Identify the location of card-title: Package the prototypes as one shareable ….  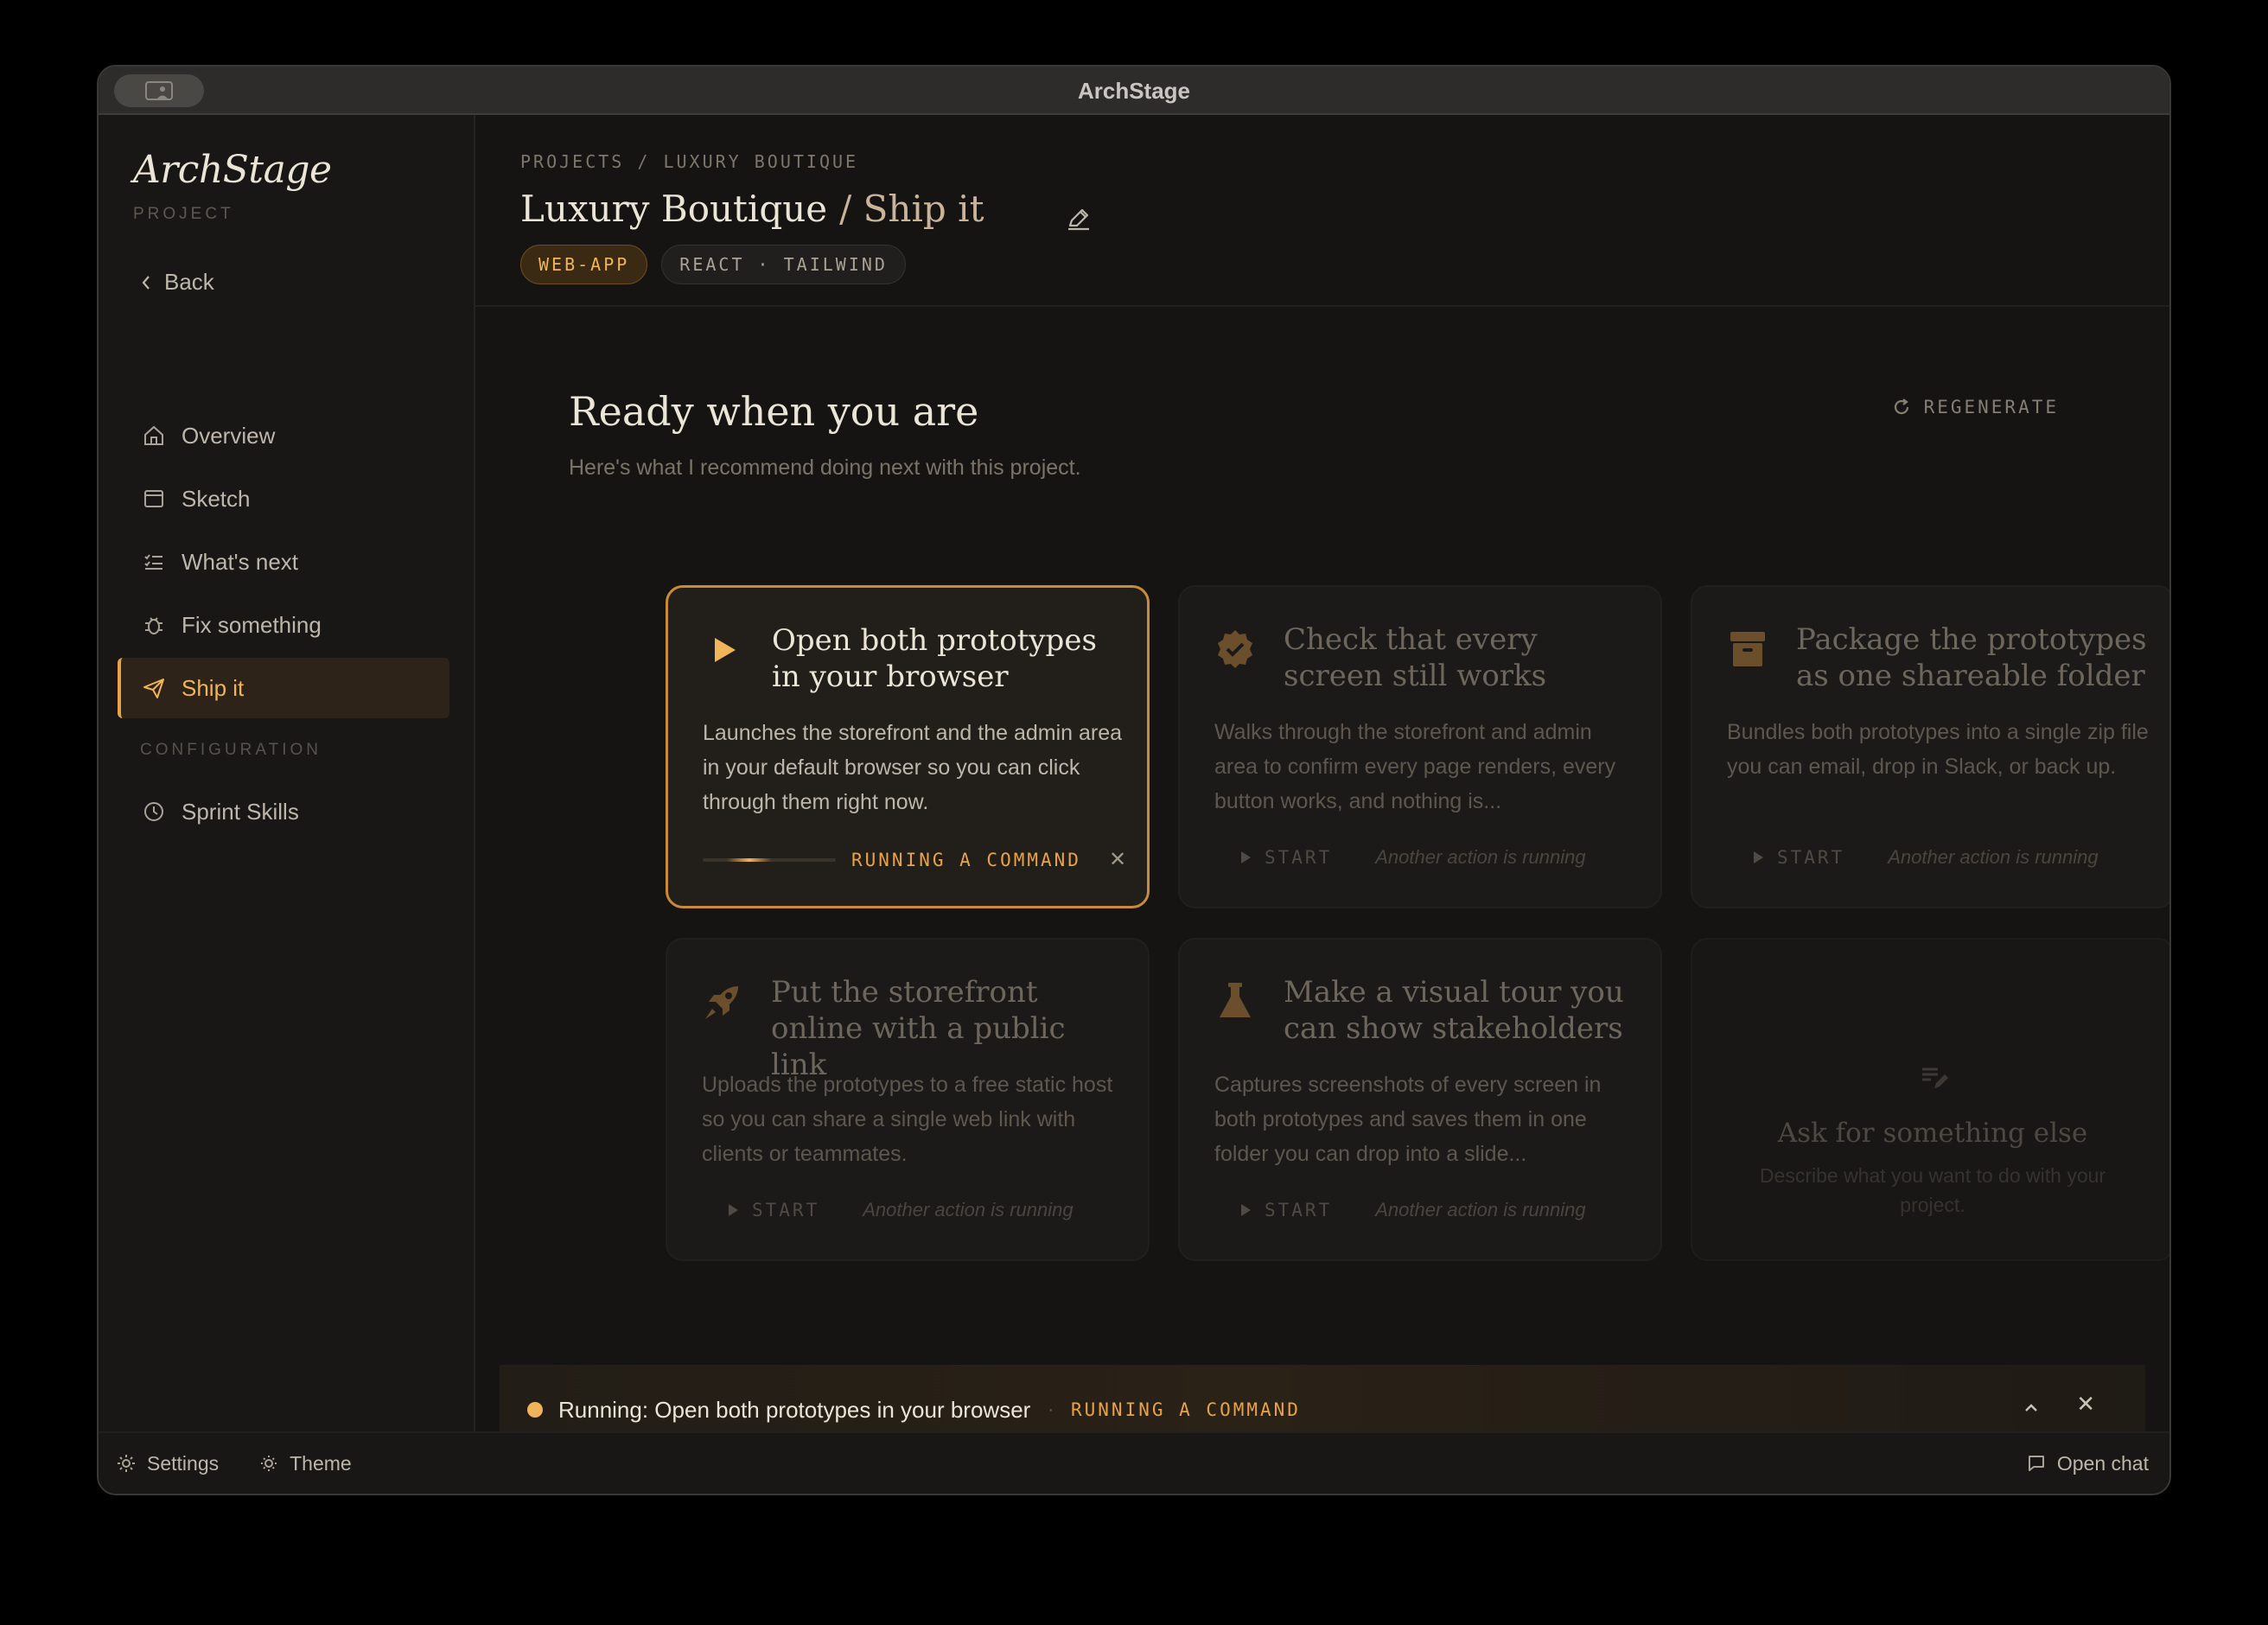
(1971, 658).